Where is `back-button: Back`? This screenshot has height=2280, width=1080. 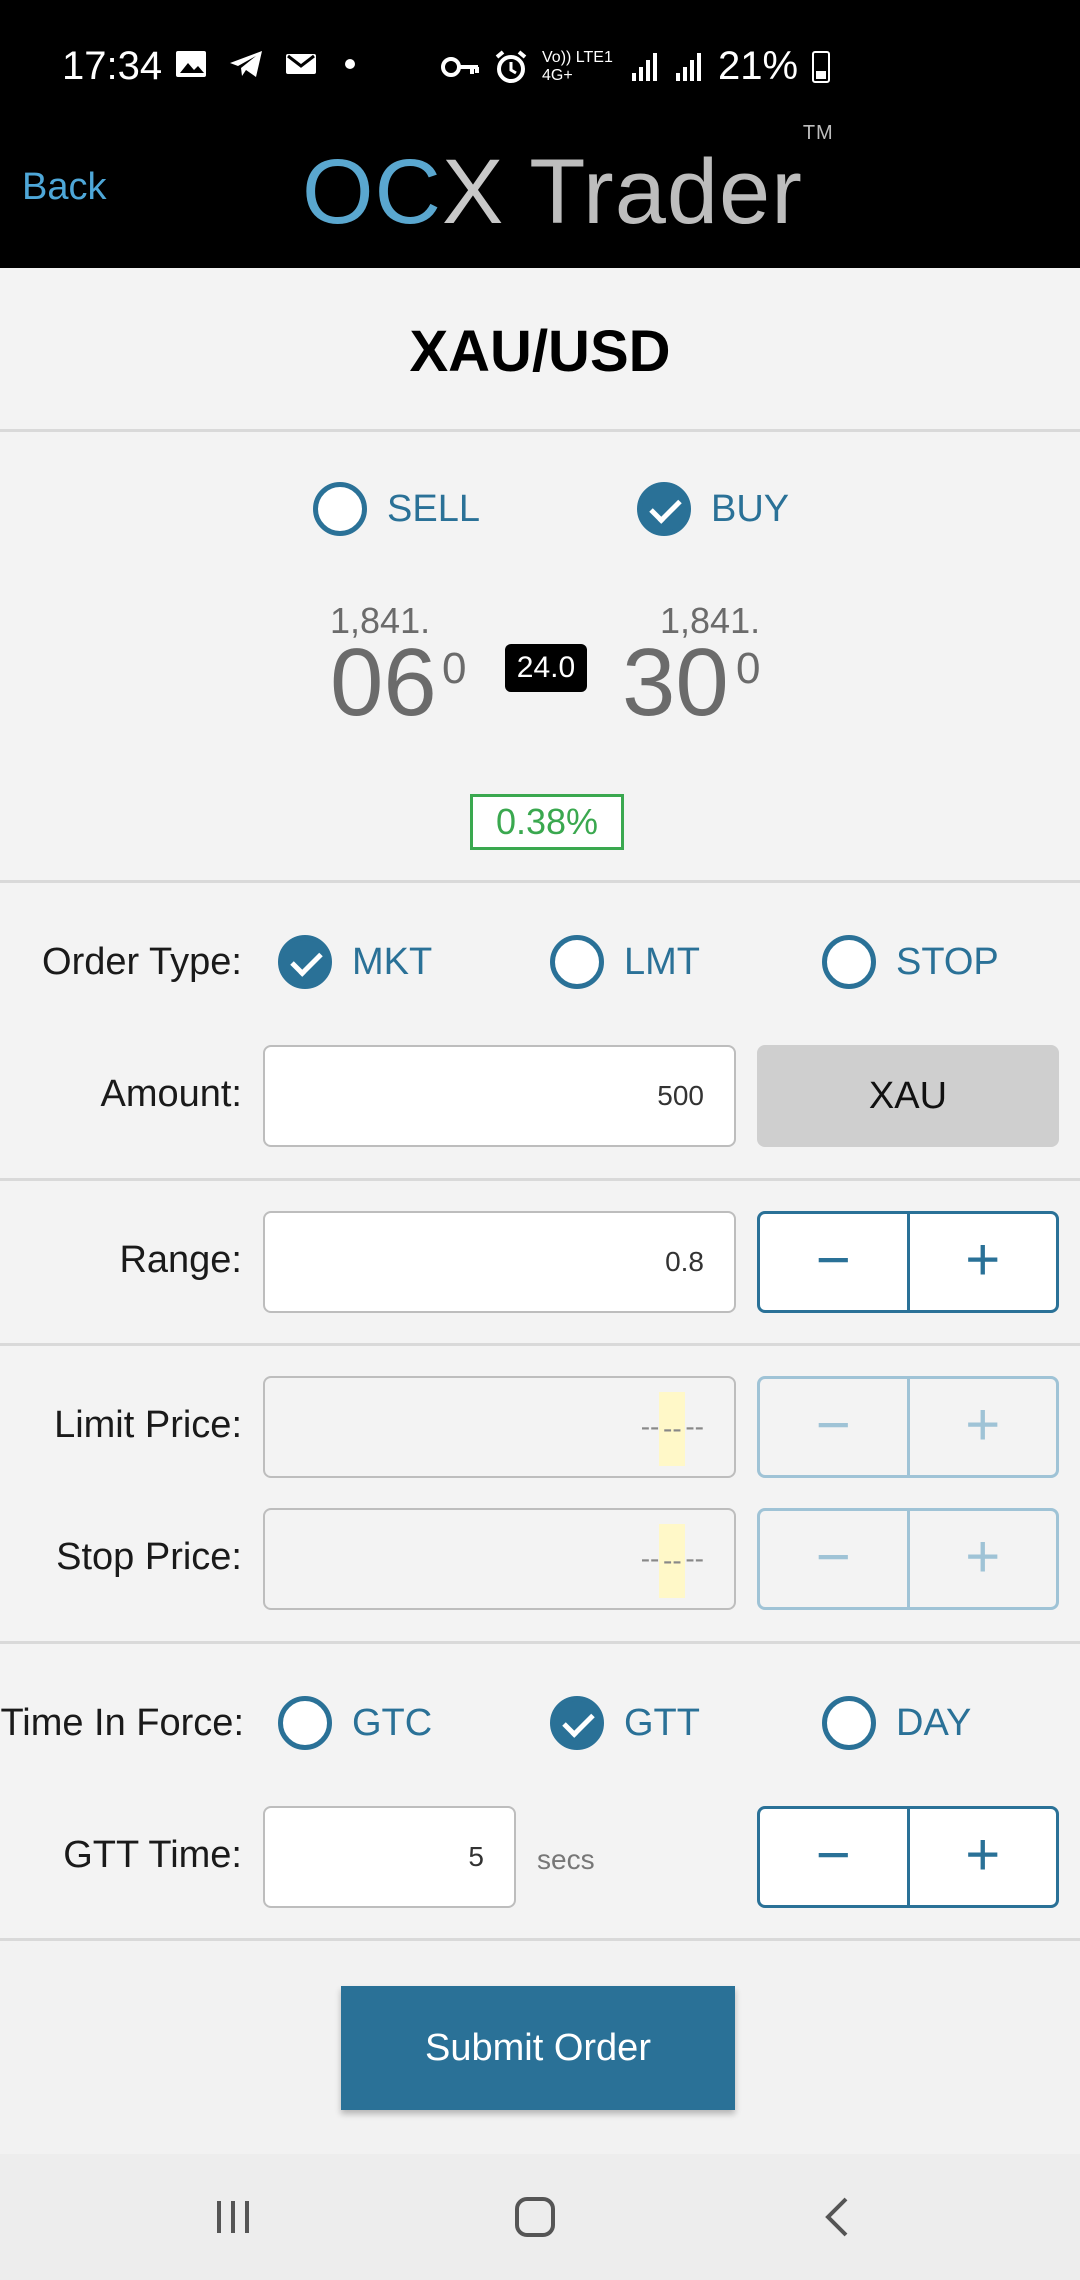 back-button: Back is located at coordinates (64, 187).